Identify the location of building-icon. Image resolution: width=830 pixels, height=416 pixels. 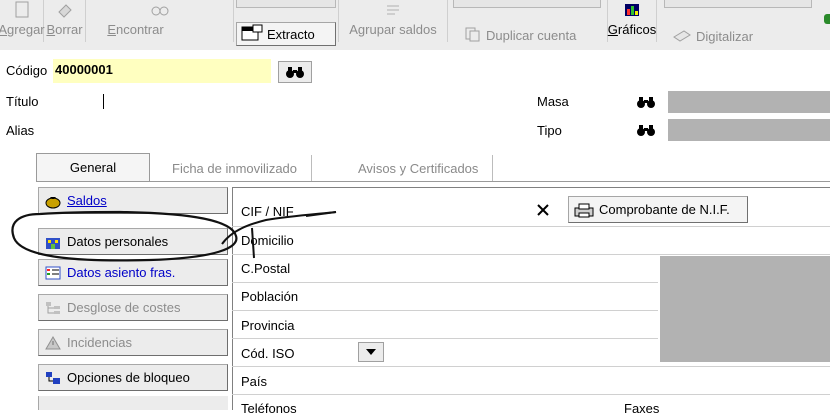
(53, 243).